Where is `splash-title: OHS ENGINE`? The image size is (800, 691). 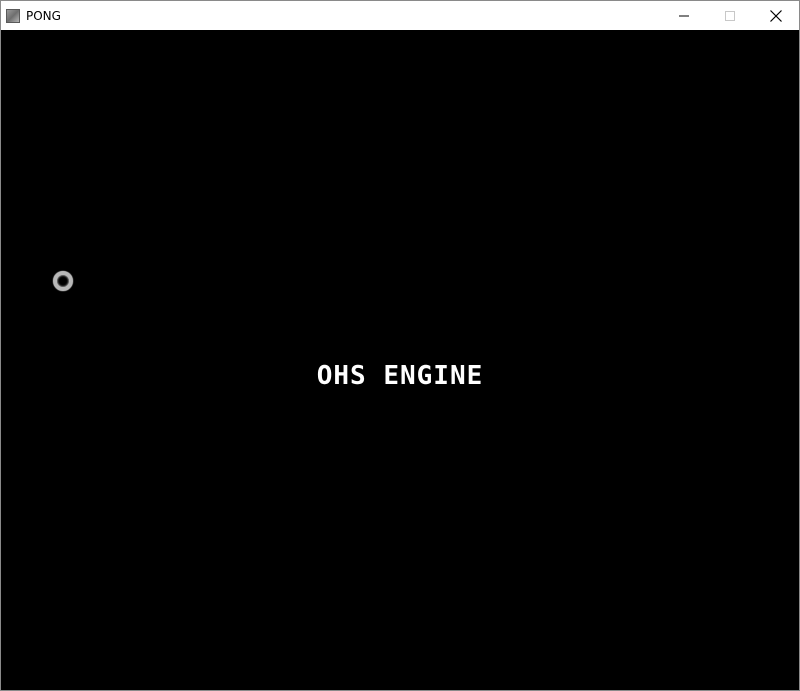
splash-title: OHS ENGINE is located at coordinates (400, 376).